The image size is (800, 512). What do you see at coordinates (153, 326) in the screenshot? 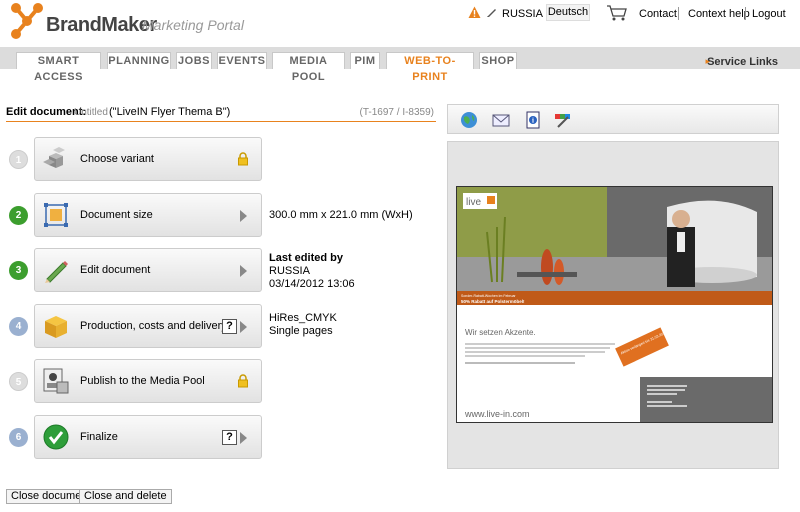
I see `step-label: Production, costs and delivery` at bounding box center [153, 326].